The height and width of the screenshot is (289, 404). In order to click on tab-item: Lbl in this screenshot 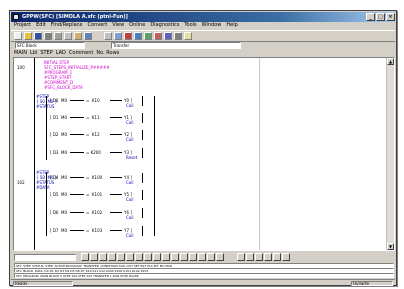, I will do `click(33, 53)`.